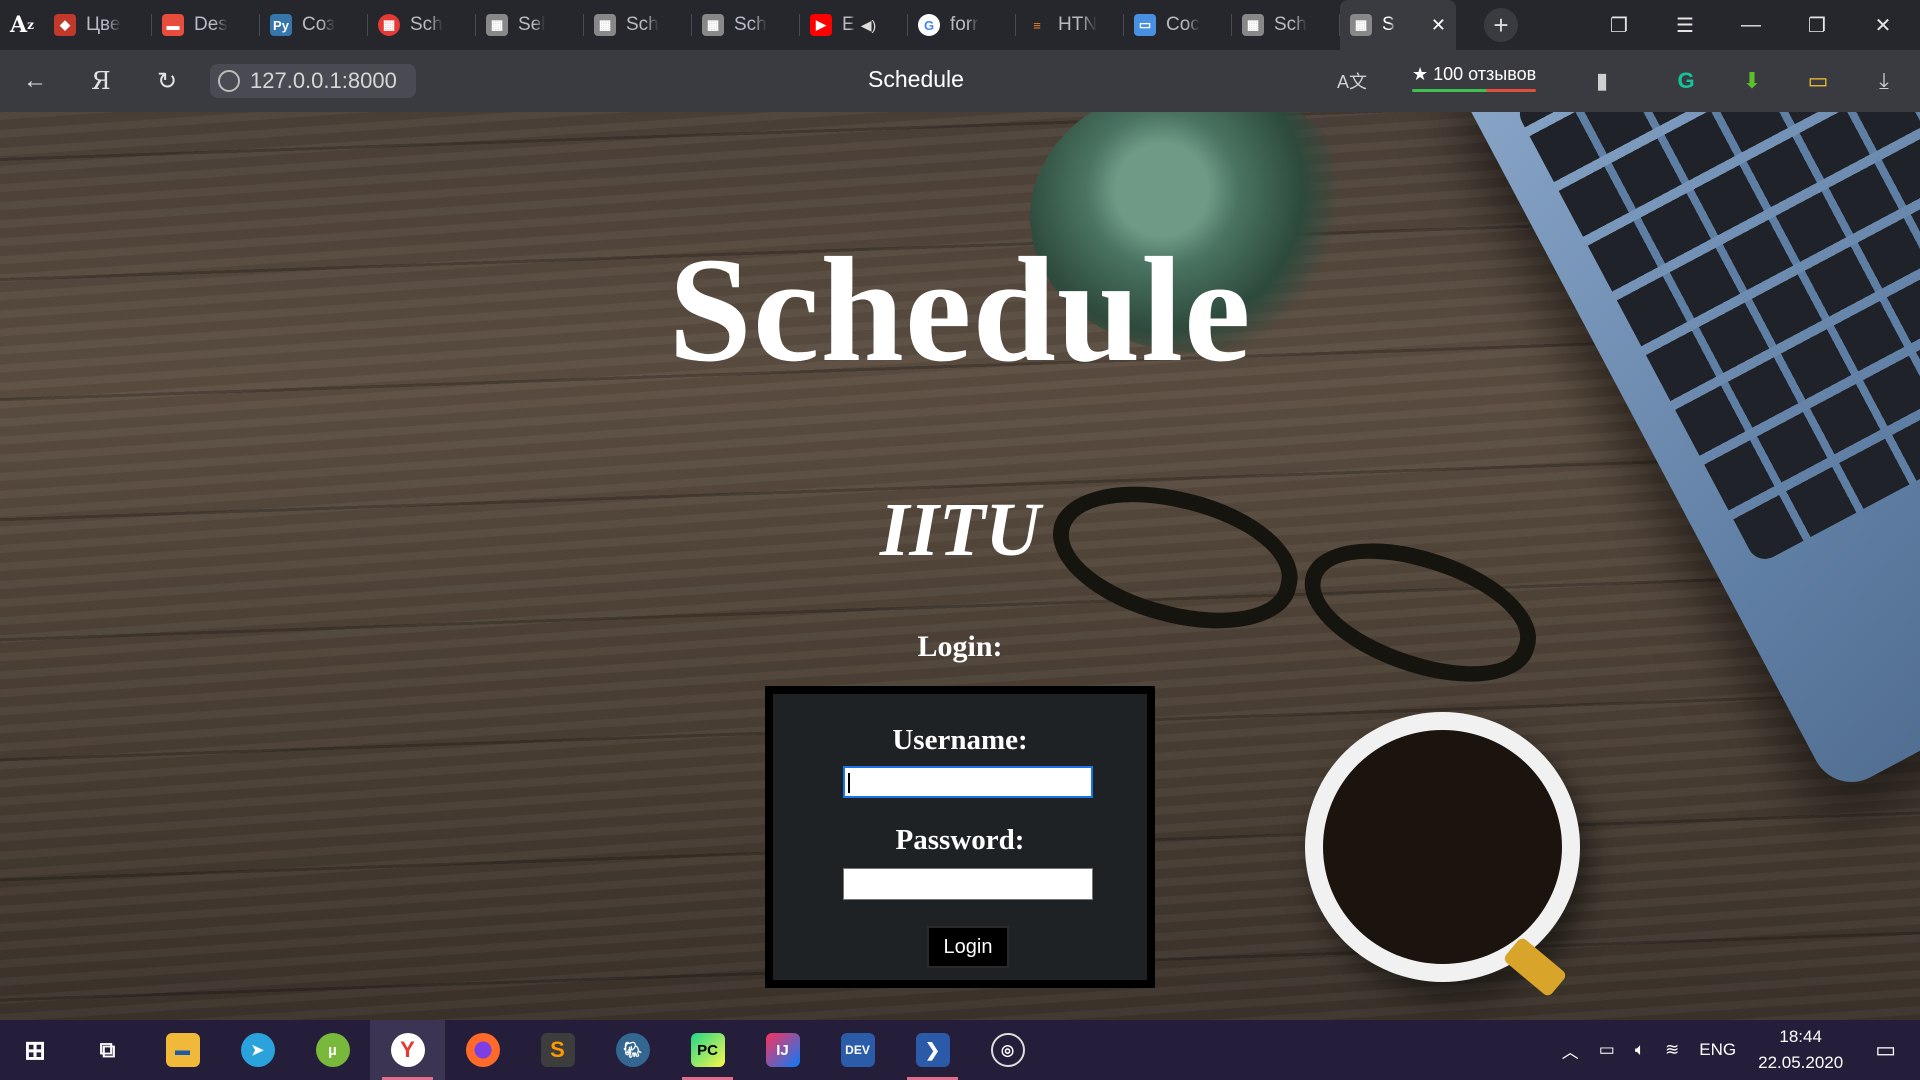  I want to click on browser-tab: G forr, so click(962, 25).